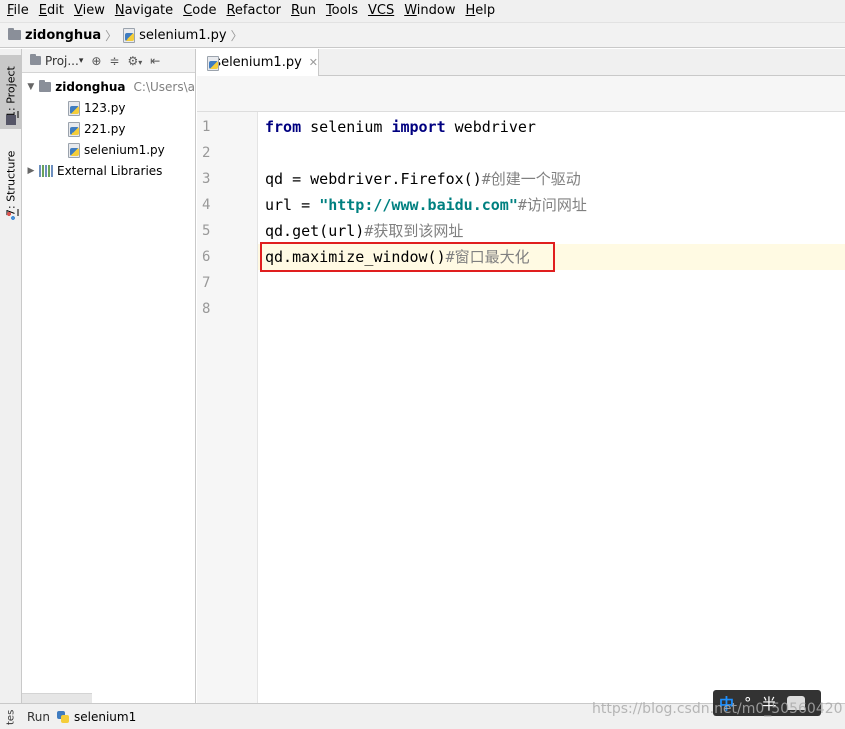 Image resolution: width=845 pixels, height=729 pixels. I want to click on line-number: 8, so click(206, 309).